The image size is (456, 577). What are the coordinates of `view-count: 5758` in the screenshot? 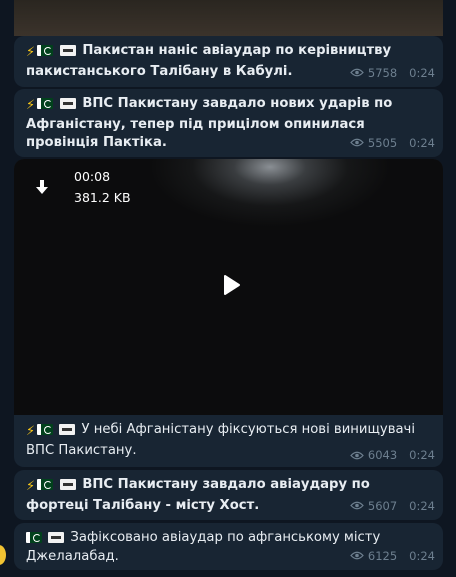 It's located at (382, 72).